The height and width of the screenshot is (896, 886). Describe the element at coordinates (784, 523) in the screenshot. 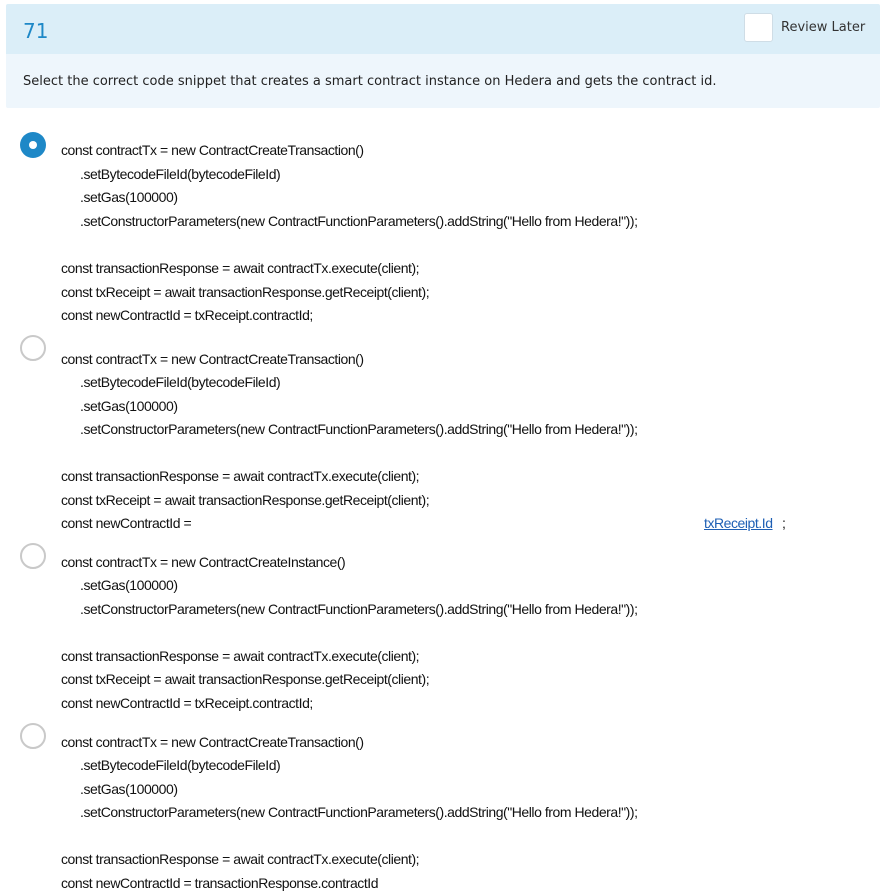

I see `code-line-suffix: ;` at that location.